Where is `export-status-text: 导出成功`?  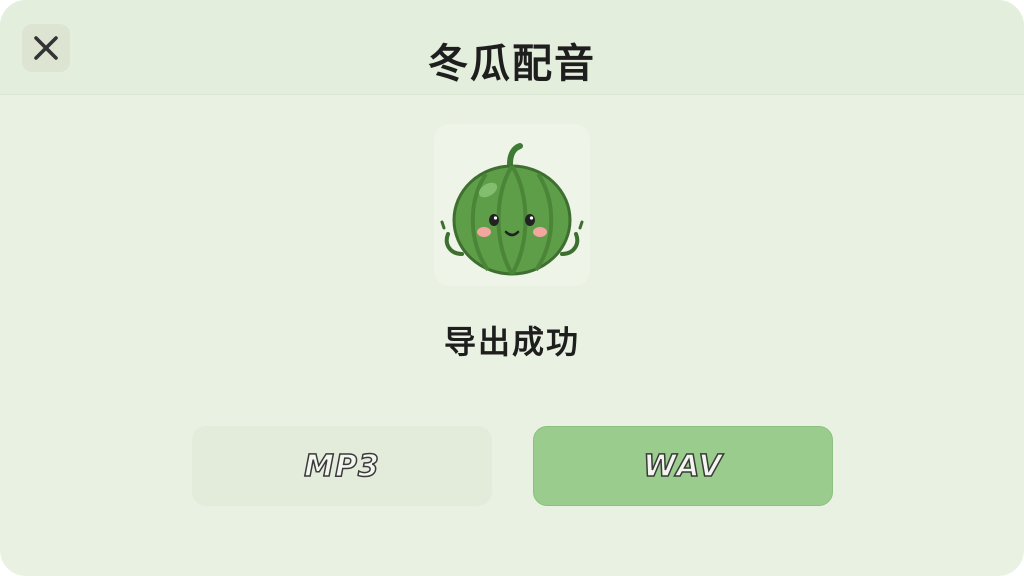 export-status-text: 导出成功 is located at coordinates (511, 342).